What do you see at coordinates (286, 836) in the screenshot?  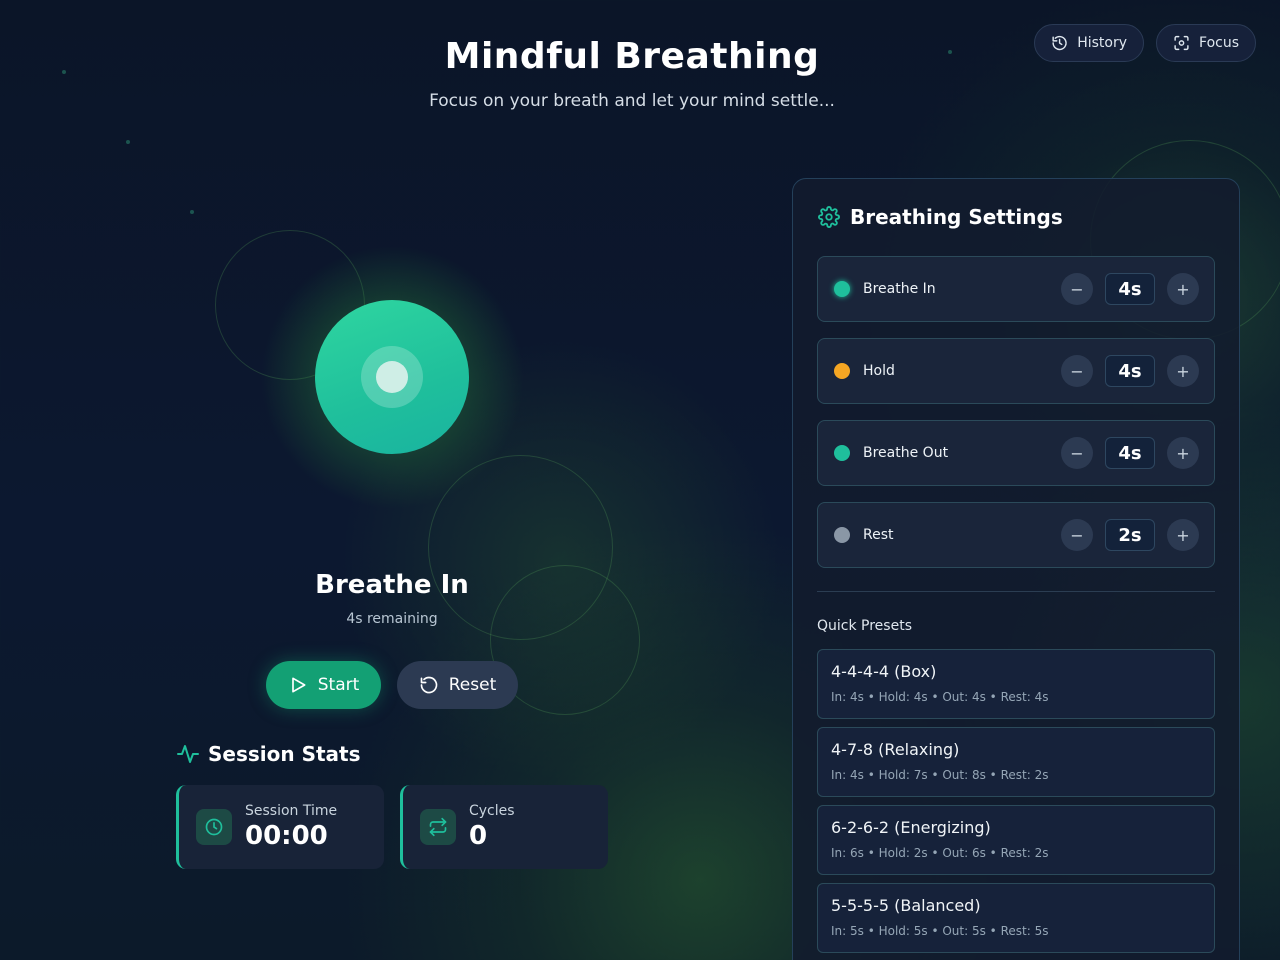 I see `session-time-value: 00:00` at bounding box center [286, 836].